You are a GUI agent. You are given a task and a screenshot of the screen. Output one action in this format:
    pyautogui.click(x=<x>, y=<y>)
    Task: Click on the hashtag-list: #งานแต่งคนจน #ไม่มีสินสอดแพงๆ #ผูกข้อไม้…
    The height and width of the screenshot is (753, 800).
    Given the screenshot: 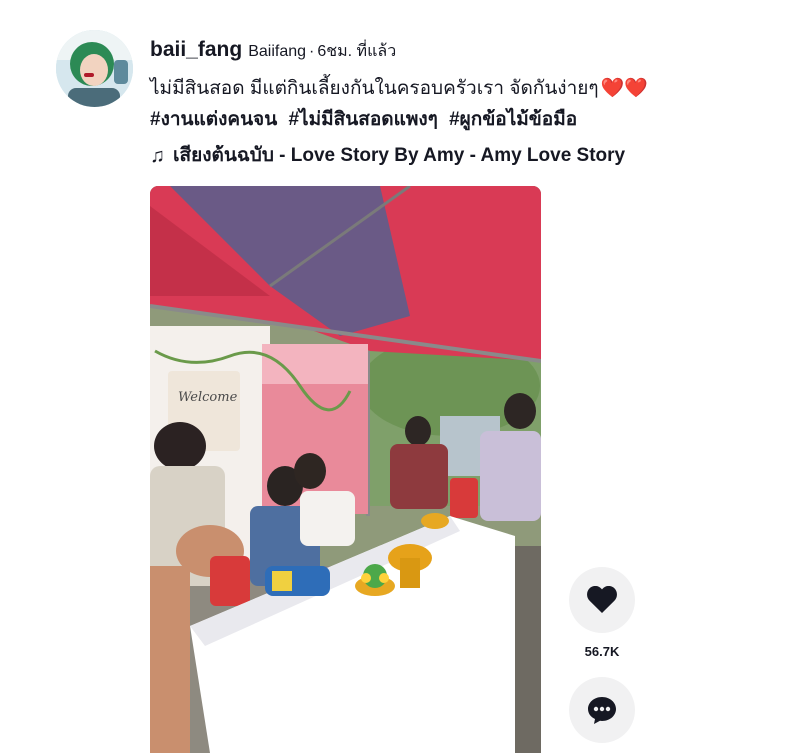 What is the action you would take?
    pyautogui.click(x=366, y=120)
    